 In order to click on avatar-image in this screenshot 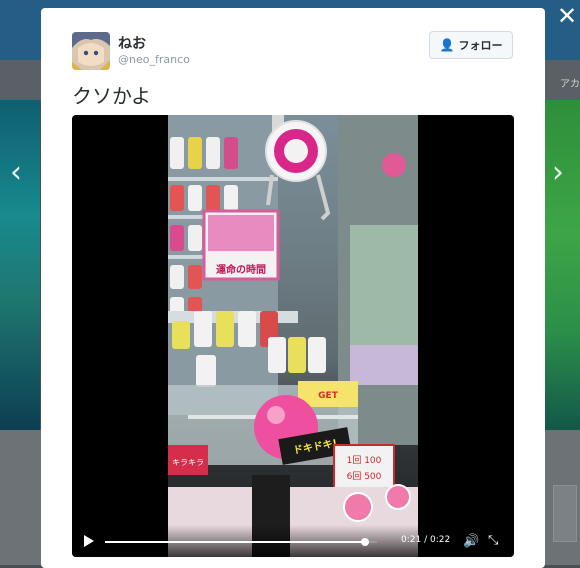, I will do `click(91, 51)`.